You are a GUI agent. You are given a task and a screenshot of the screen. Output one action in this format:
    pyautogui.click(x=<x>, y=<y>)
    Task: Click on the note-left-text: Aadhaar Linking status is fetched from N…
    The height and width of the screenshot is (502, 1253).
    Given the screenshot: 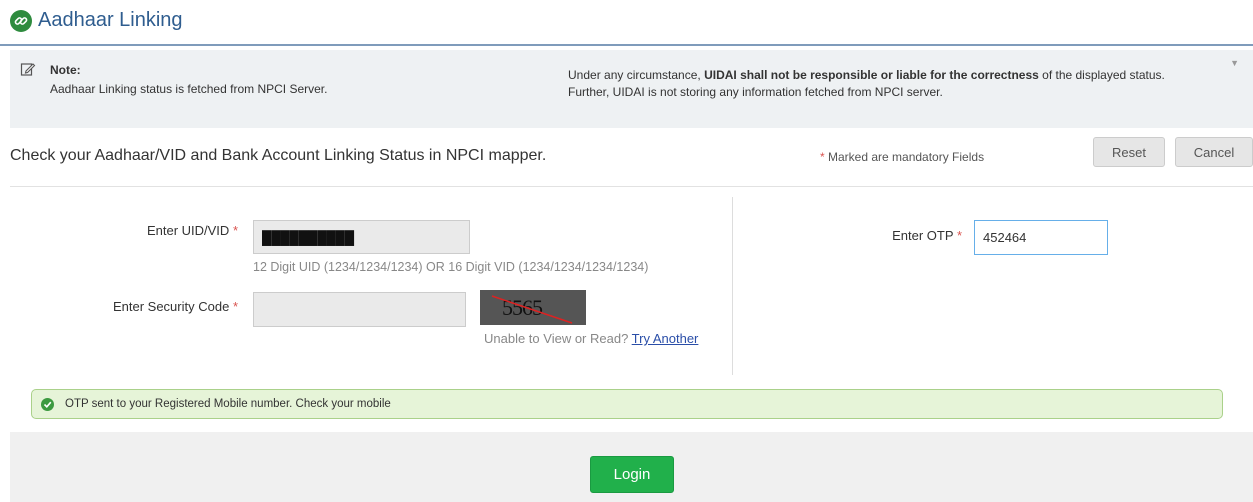 What is the action you would take?
    pyautogui.click(x=189, y=89)
    